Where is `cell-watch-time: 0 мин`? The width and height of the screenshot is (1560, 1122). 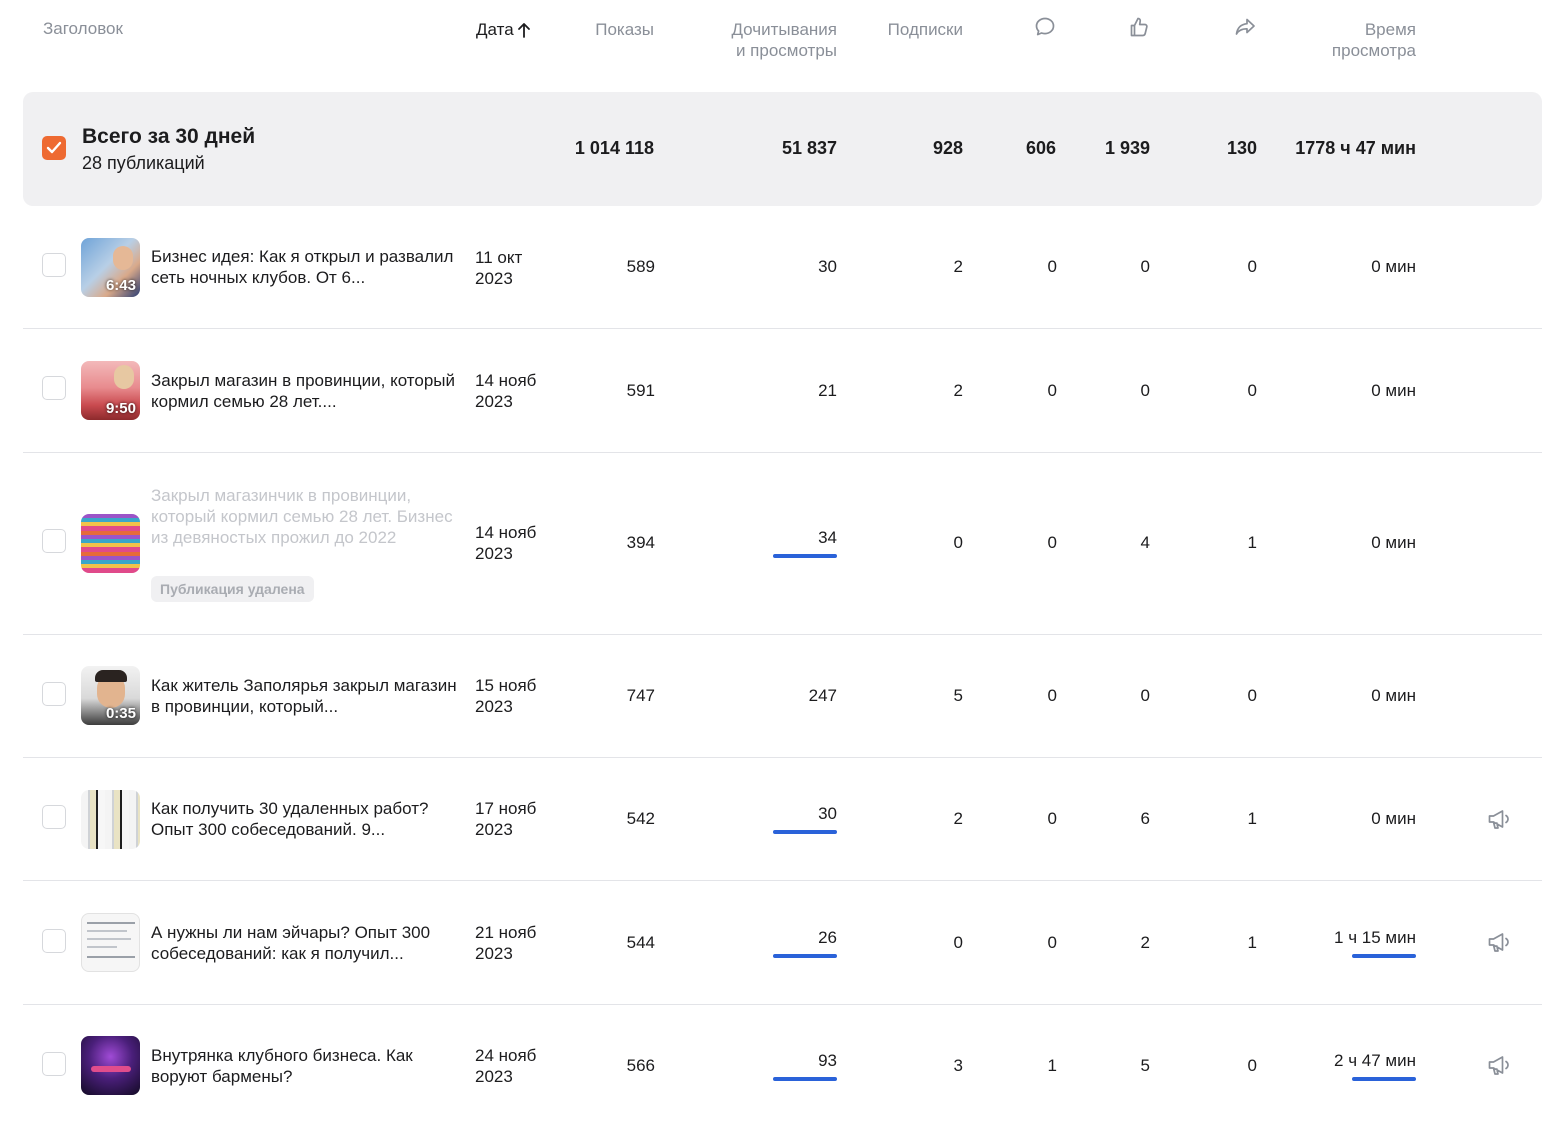
cell-watch-time: 0 мин is located at coordinates (1393, 818).